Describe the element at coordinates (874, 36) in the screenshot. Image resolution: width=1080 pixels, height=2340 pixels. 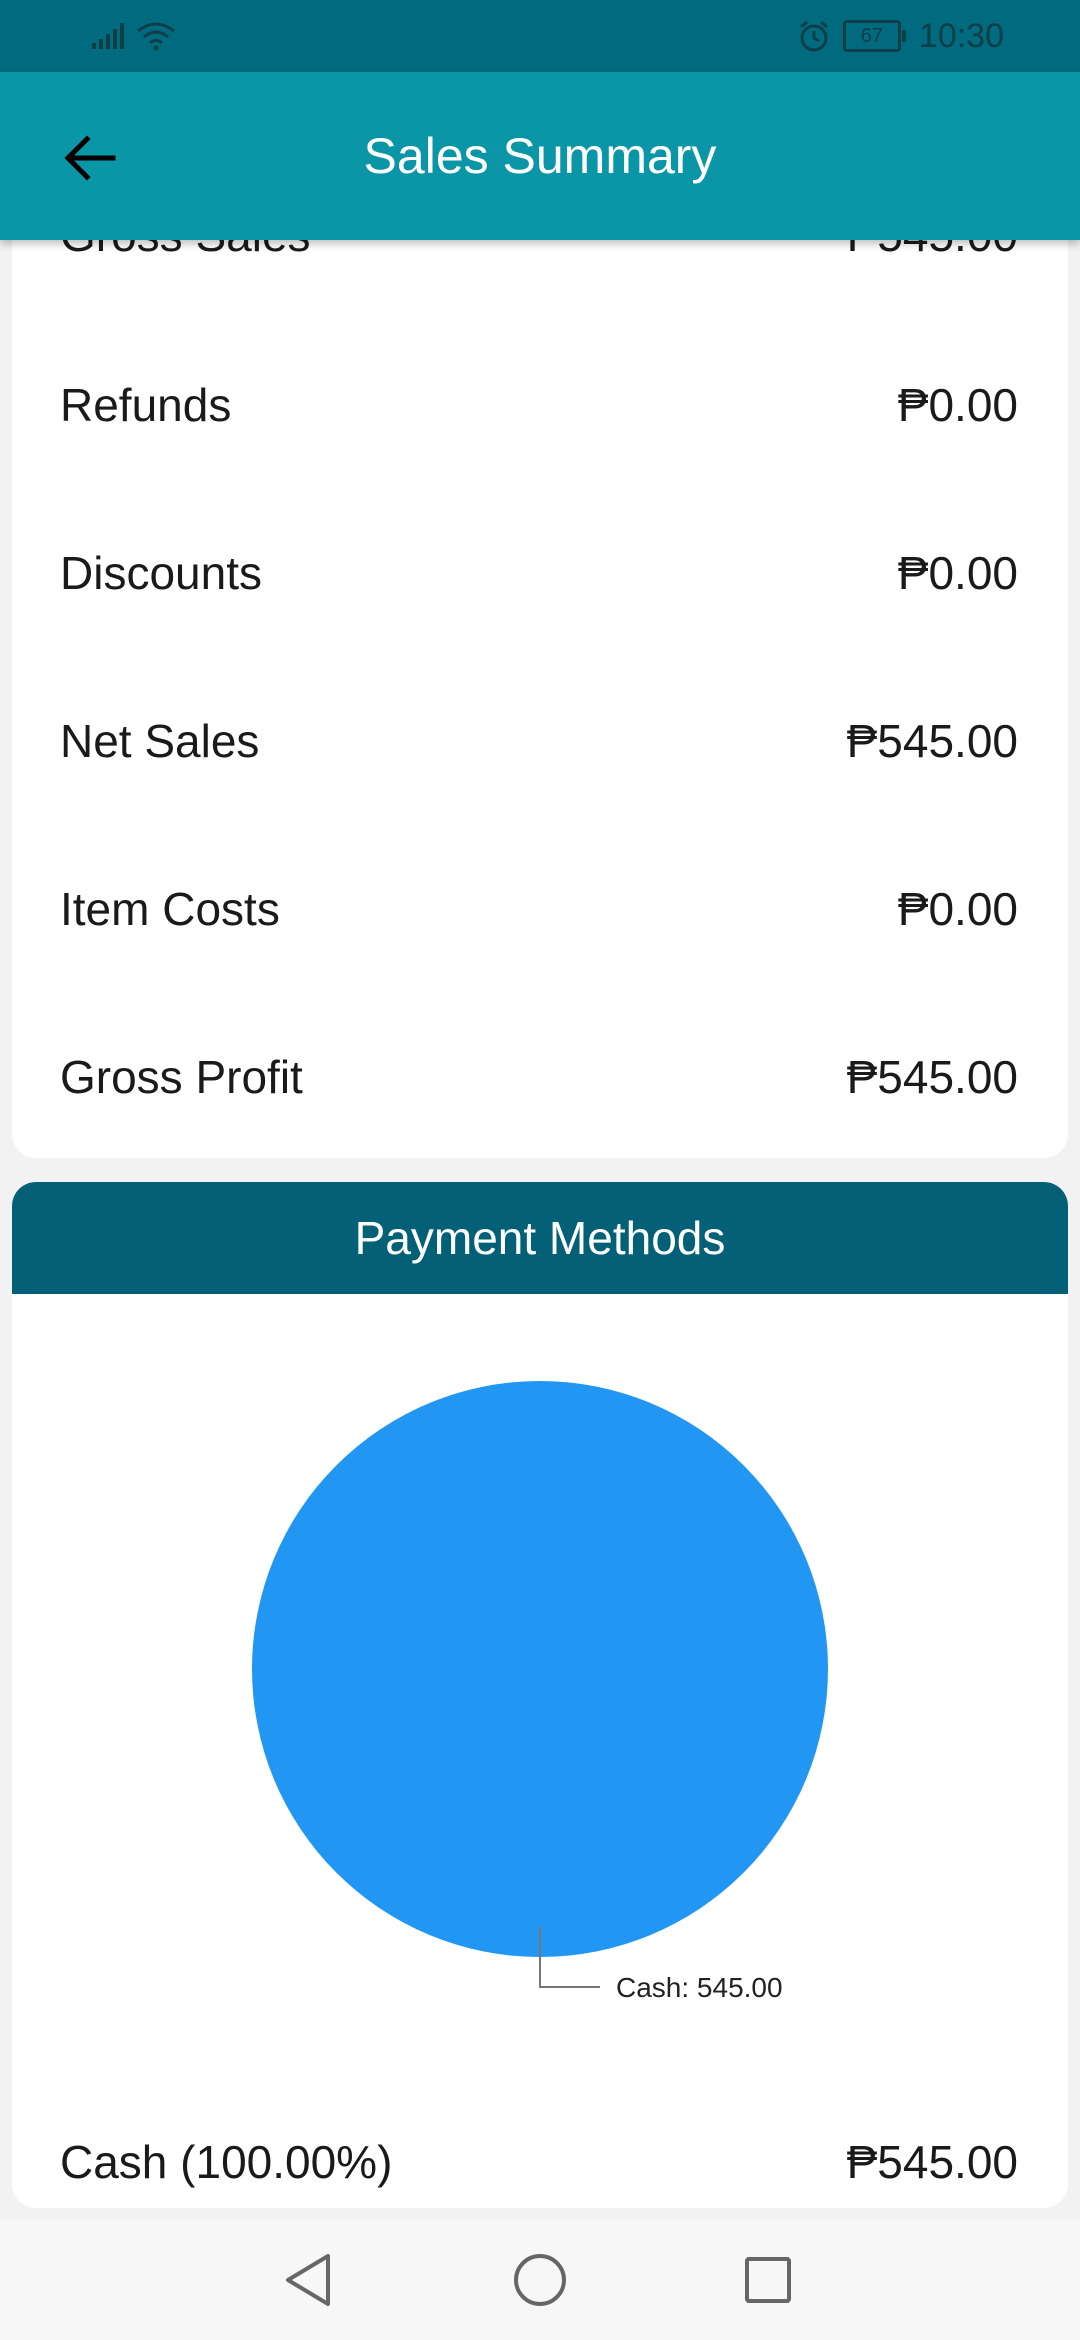
I see `battery-icon: 67` at that location.